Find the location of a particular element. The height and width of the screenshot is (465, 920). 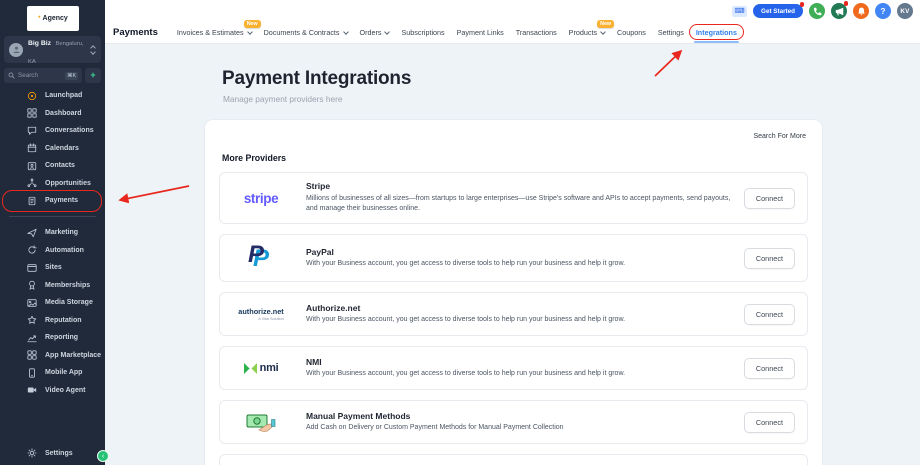

app-marketplace-icon is located at coordinates (32, 355).